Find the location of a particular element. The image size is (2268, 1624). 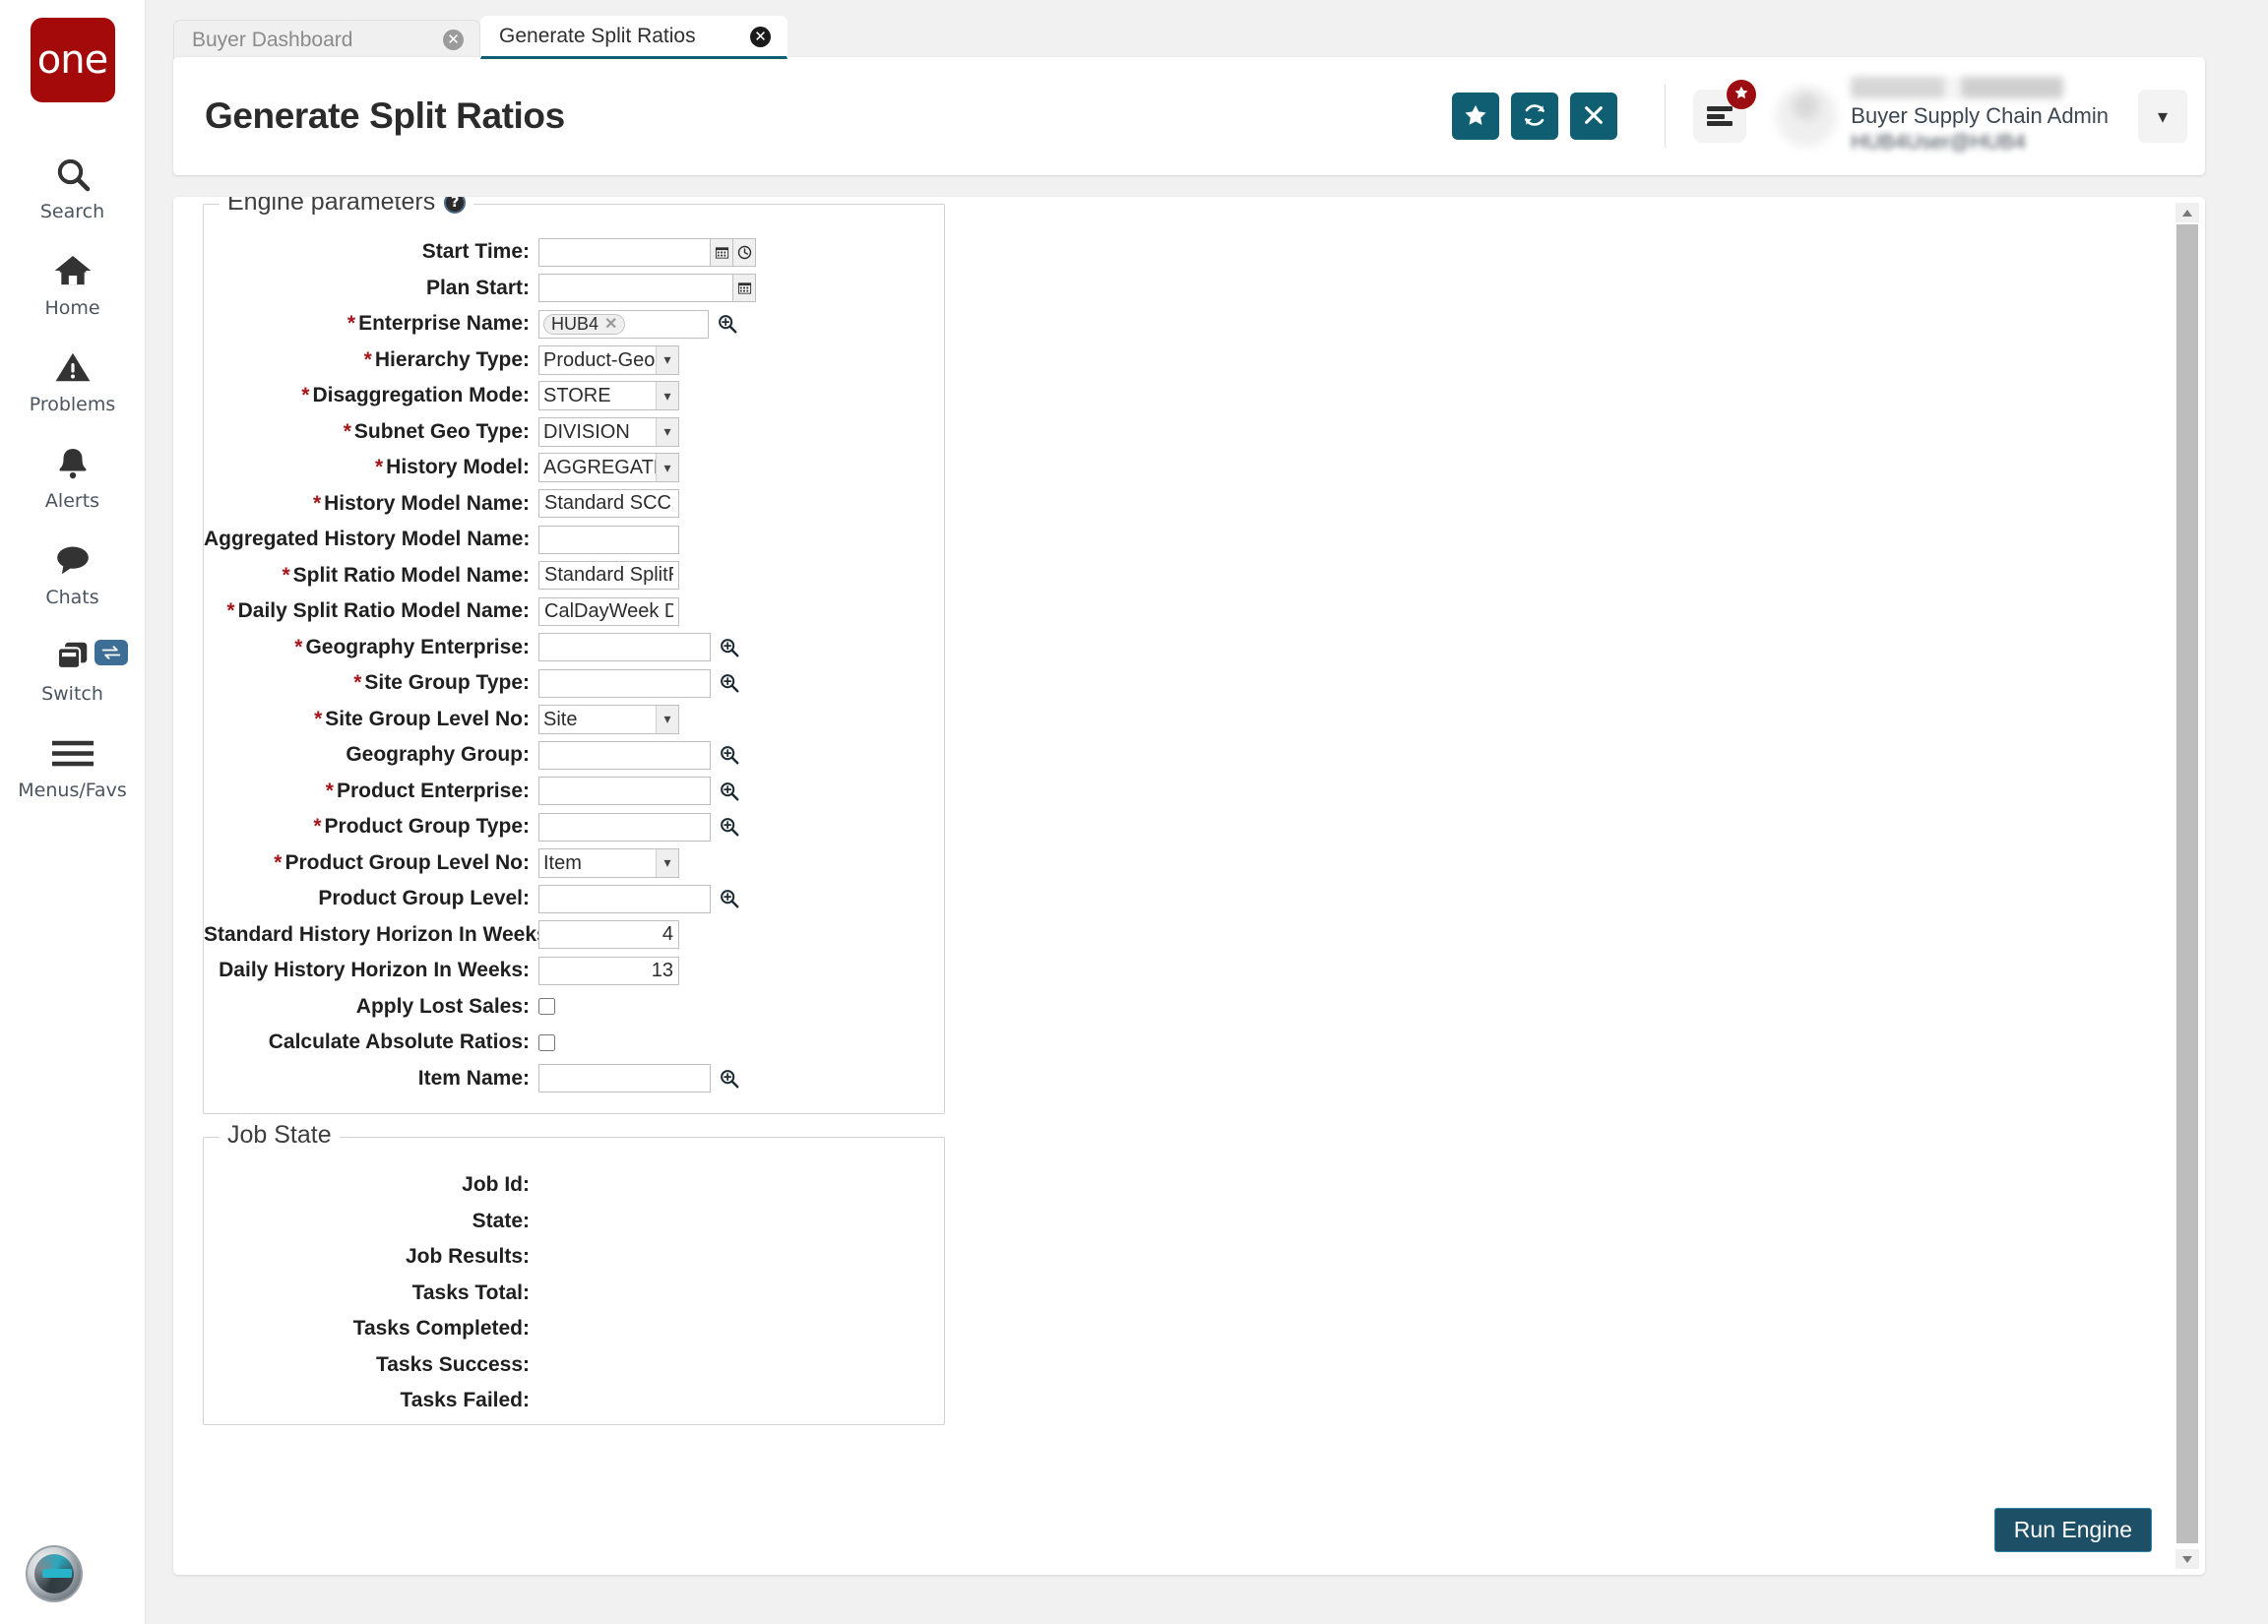

product-group-type-input is located at coordinates (624, 827).